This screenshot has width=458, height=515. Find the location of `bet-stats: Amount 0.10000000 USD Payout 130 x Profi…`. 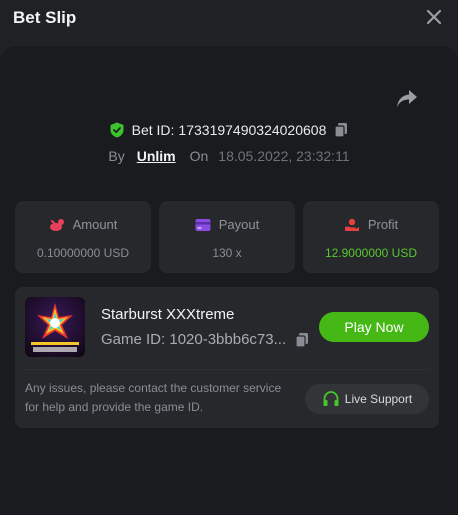

bet-stats: Amount 0.10000000 USD Payout 130 x Profi… is located at coordinates (227, 237).